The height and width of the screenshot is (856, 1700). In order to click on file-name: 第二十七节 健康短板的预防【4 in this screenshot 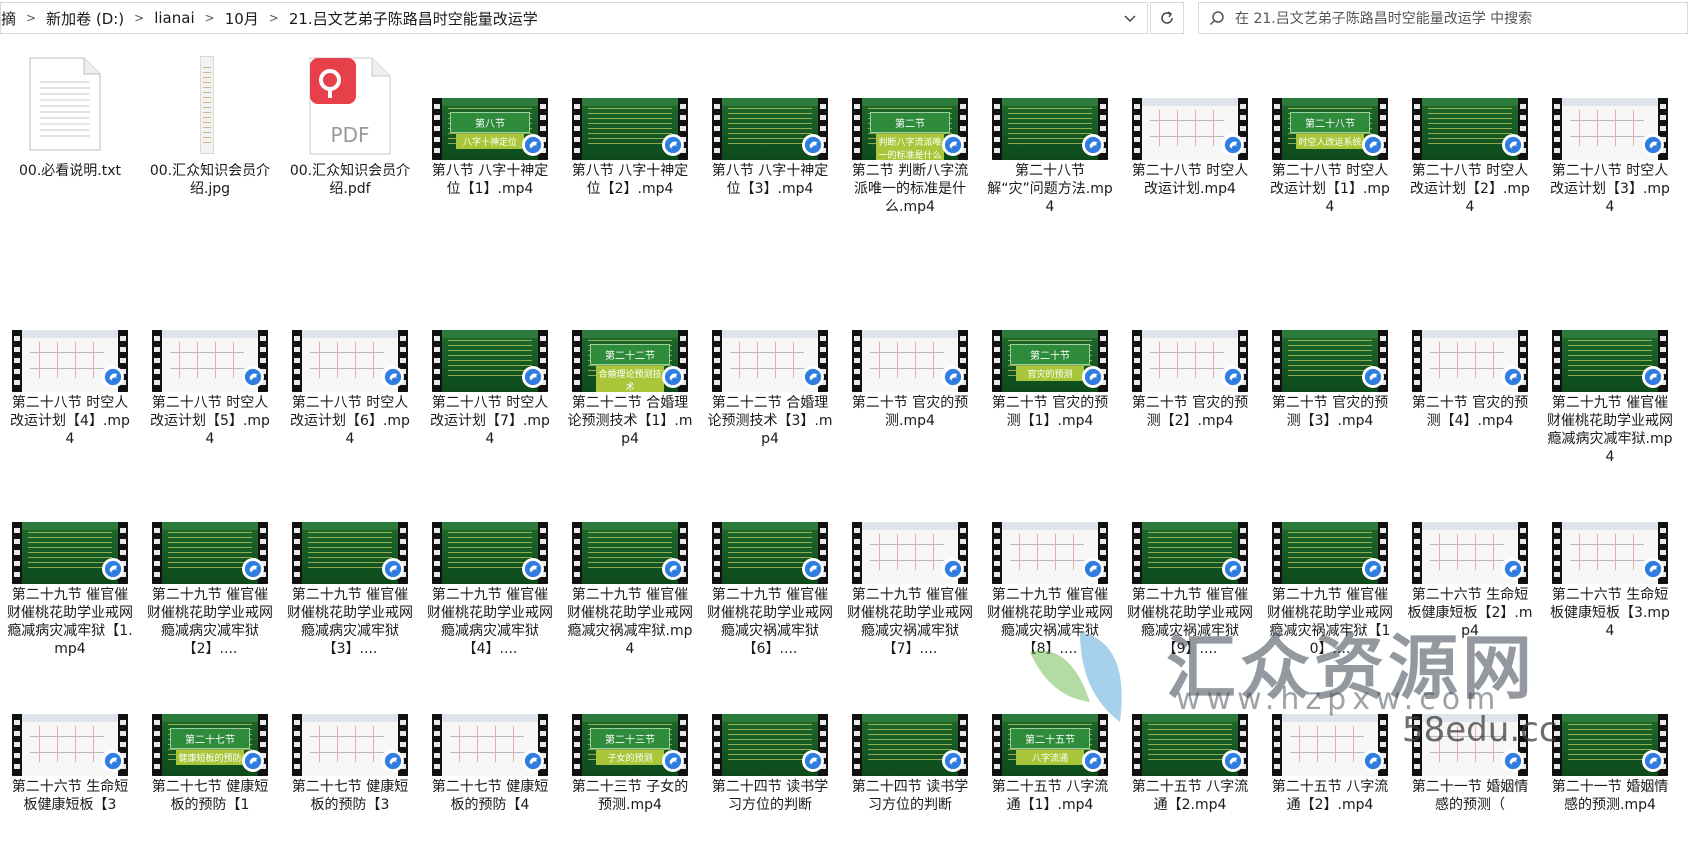, I will do `click(490, 796)`.